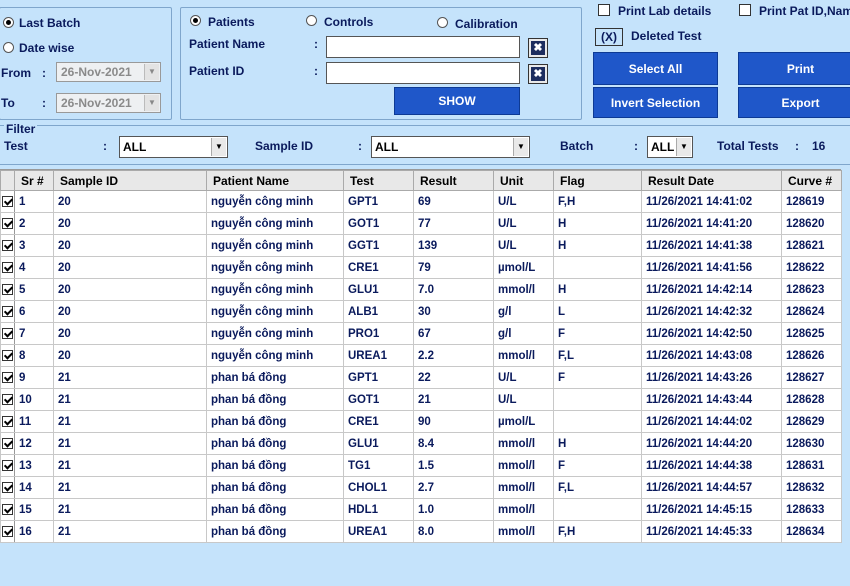  I want to click on table-cell: 9, so click(34, 377).